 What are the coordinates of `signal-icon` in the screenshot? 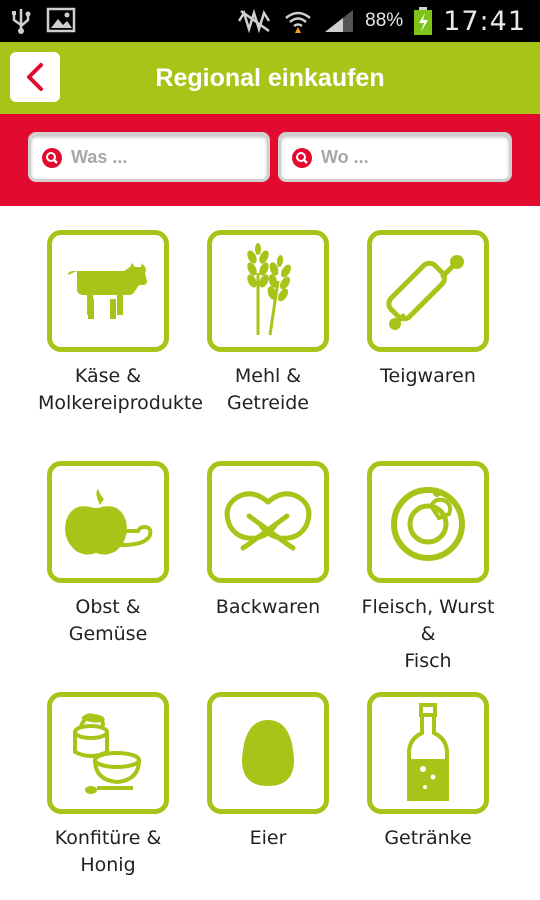 It's located at (339, 21).